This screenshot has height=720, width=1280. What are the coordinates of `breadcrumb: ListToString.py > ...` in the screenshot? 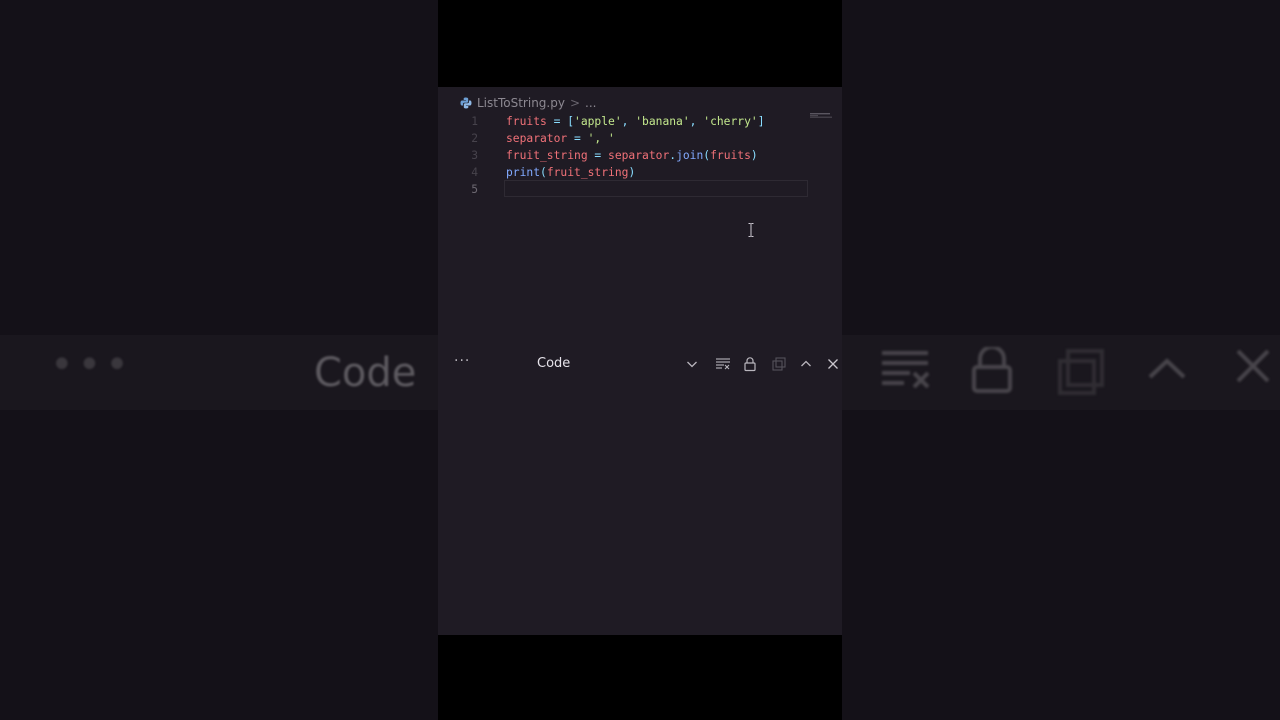 It's located at (528, 103).